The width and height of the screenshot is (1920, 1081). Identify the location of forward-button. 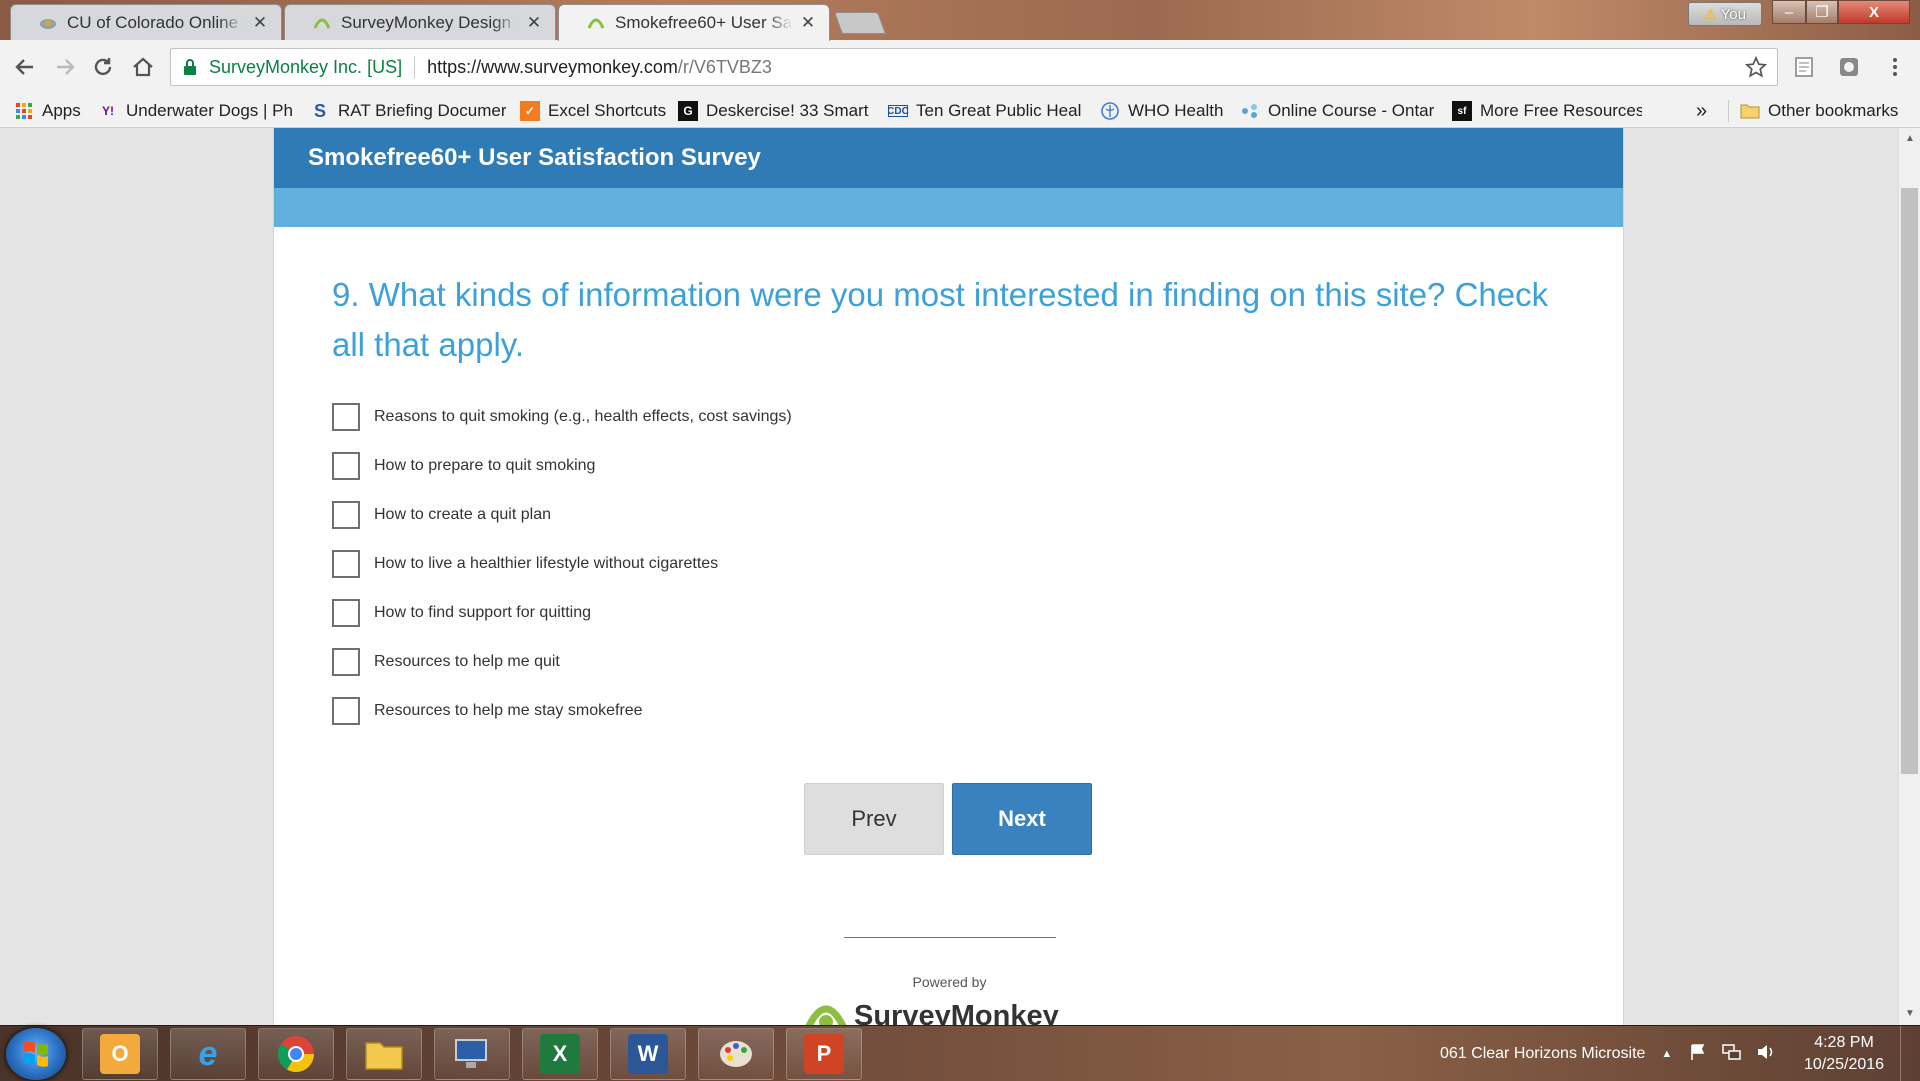
(65, 67).